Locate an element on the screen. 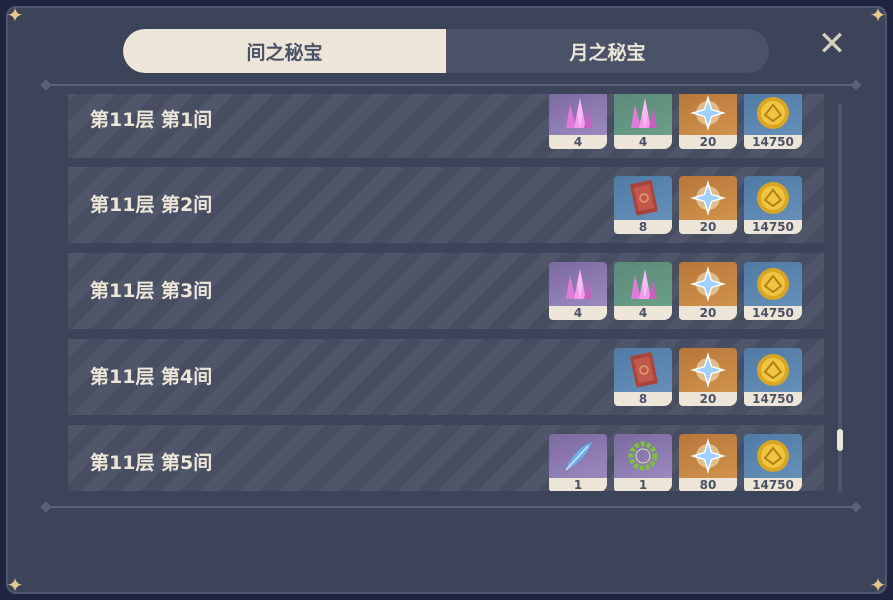  scrollbar-thumb is located at coordinates (840, 440).